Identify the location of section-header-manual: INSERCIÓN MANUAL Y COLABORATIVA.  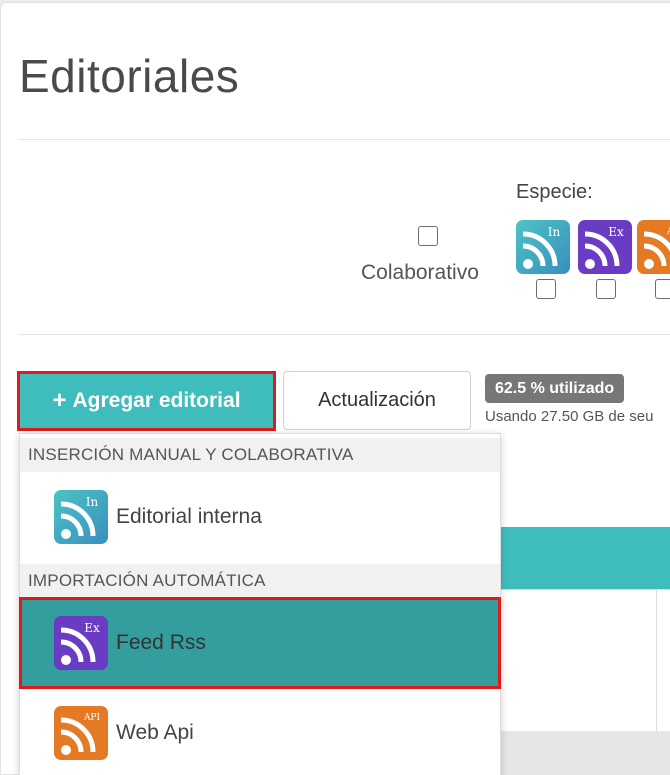
(260, 455).